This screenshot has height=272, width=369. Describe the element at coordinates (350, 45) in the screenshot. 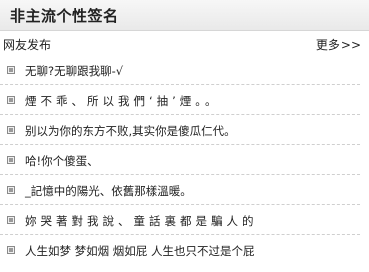

I see `double-chevron-right-icon: >>` at that location.